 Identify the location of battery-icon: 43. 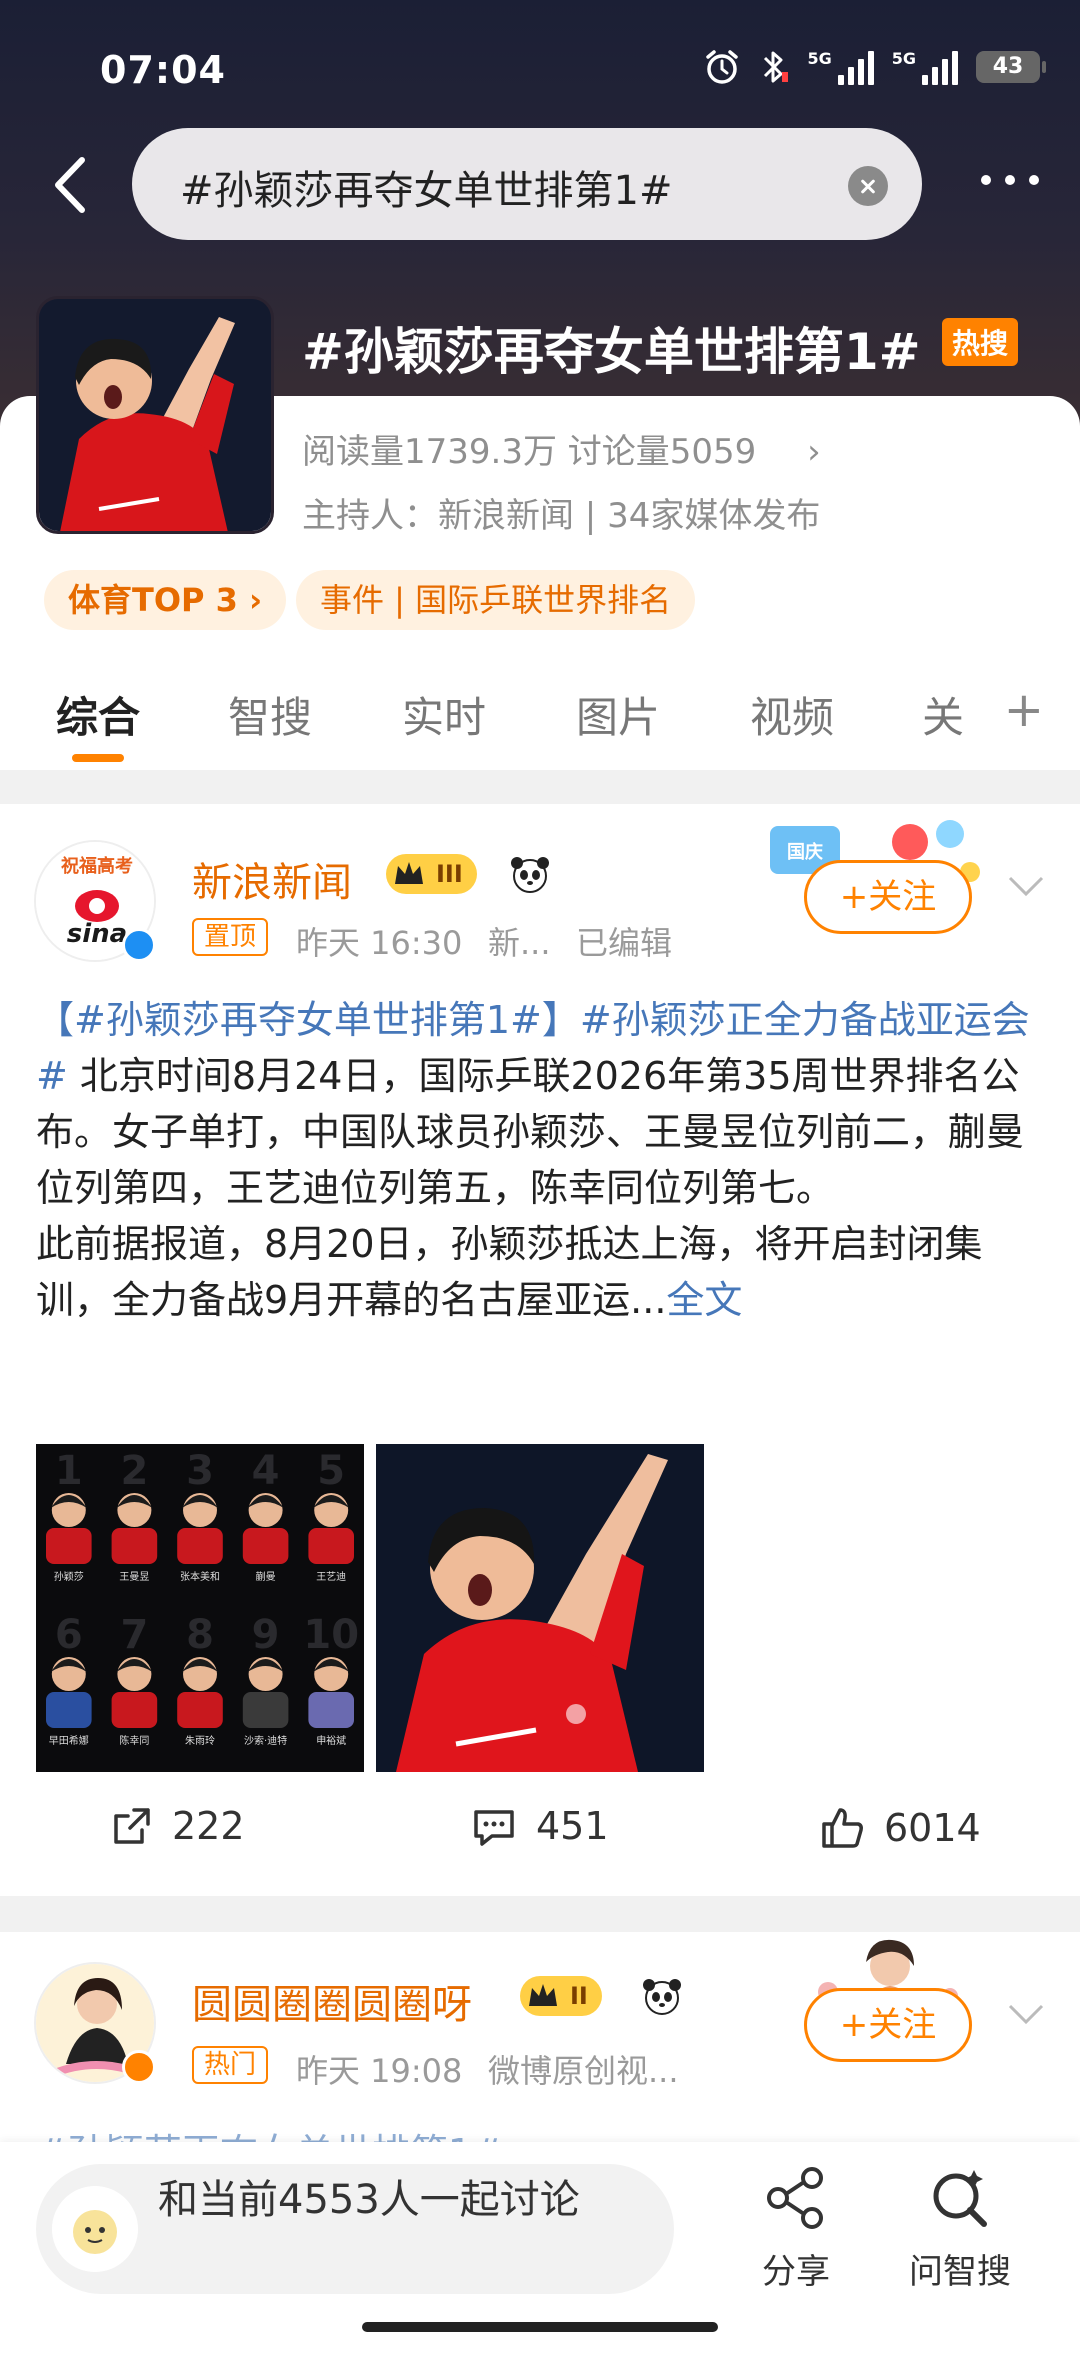
(1011, 67).